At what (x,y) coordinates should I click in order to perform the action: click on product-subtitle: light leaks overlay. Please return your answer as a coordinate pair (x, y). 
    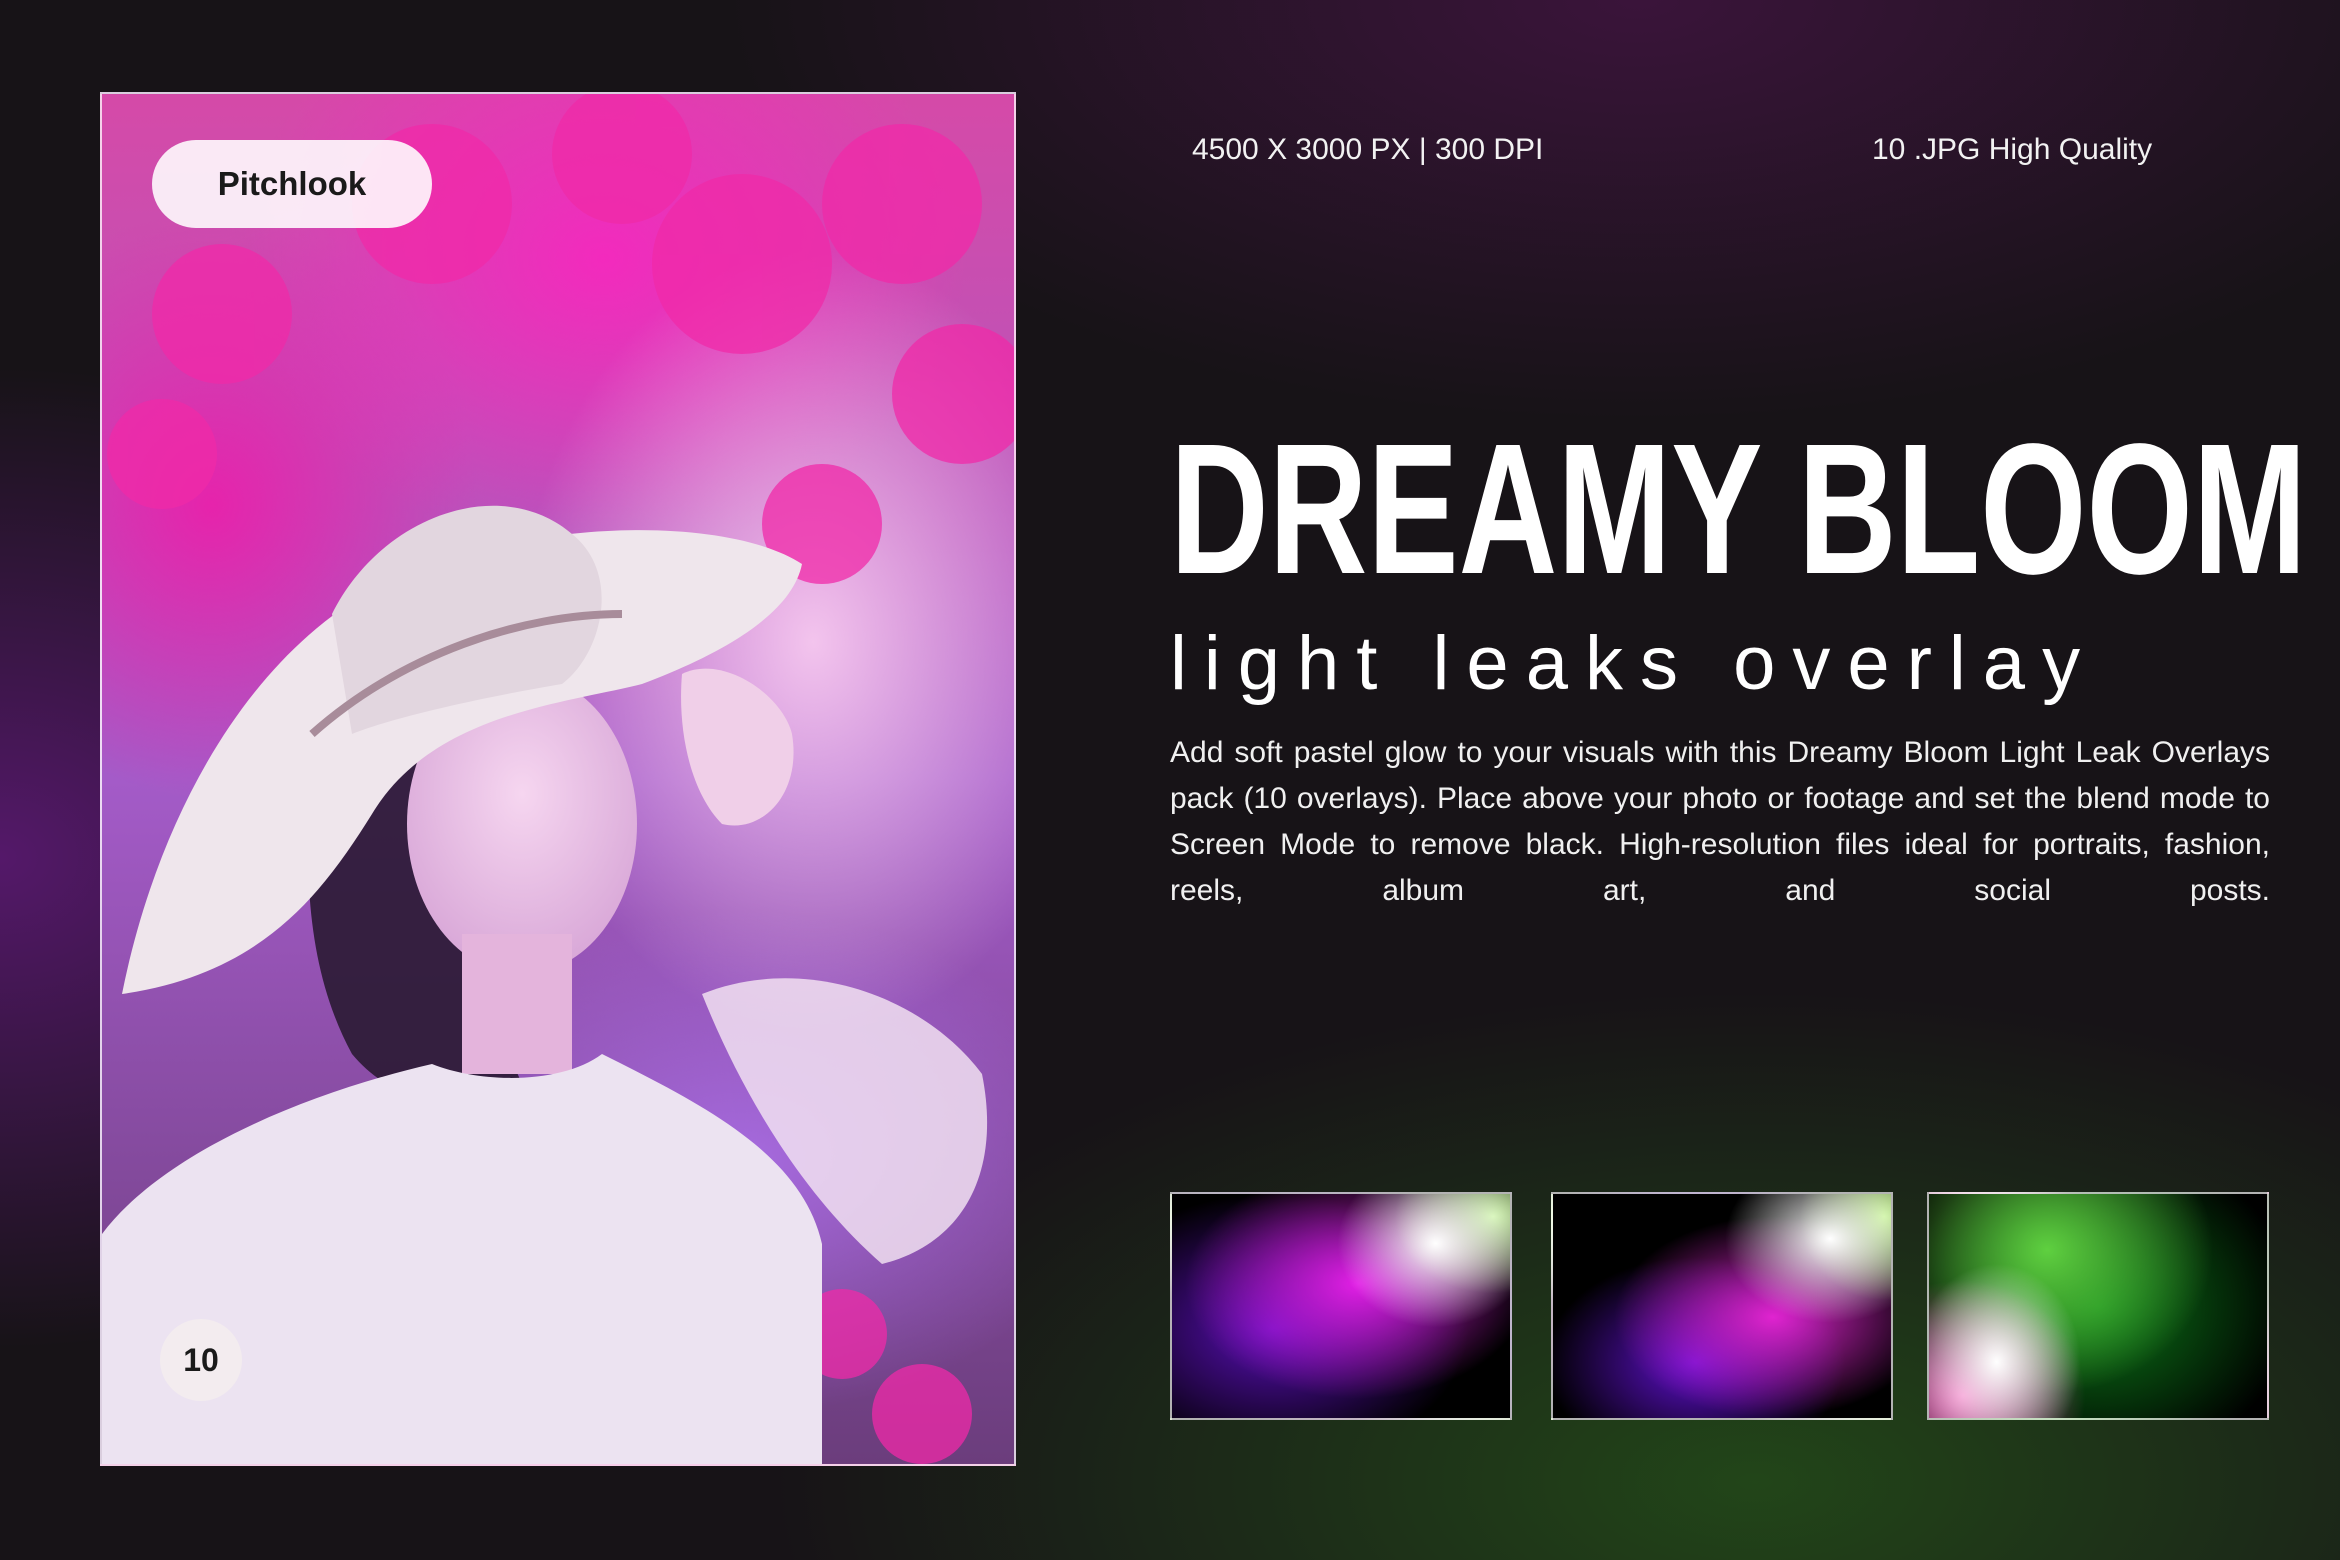
    Looking at the image, I should click on (1634, 663).